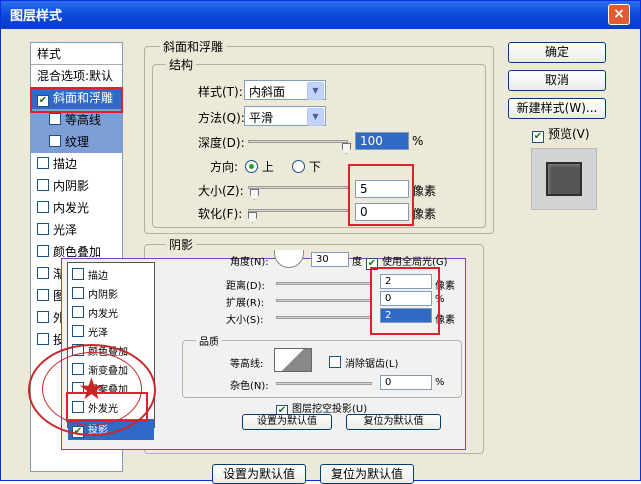 The image size is (641, 484). What do you see at coordinates (267, 92) in the screenshot?
I see `style-dropdown-value: 内斜面` at bounding box center [267, 92].